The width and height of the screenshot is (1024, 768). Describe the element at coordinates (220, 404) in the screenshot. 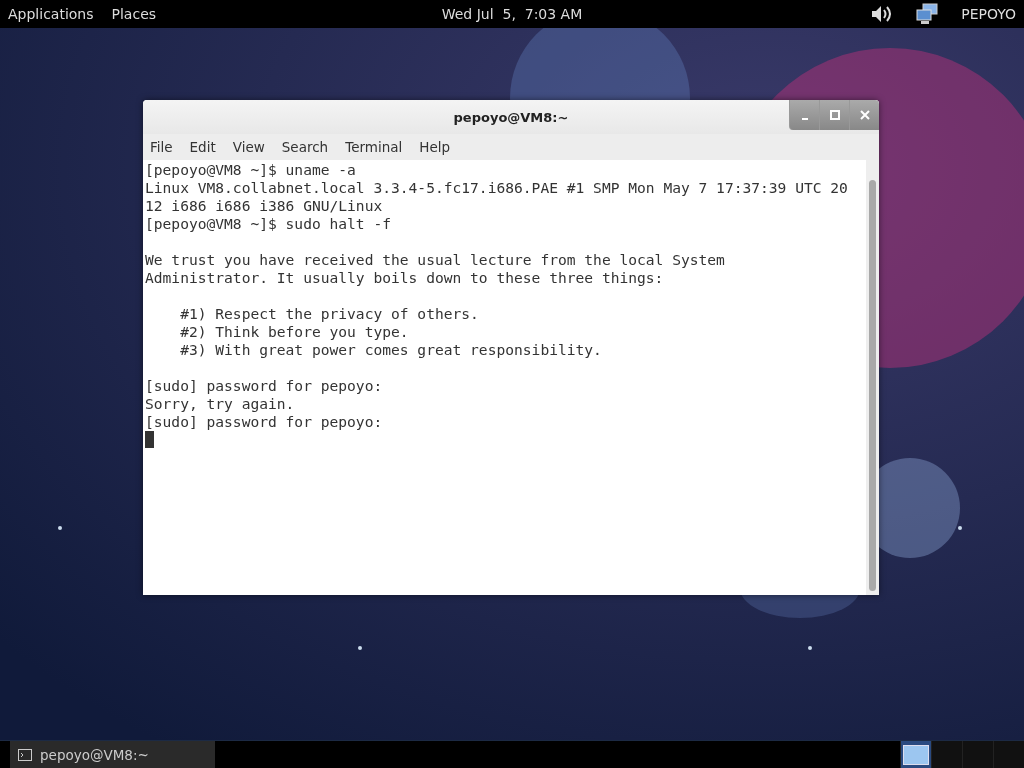

I see `terminal-line: Sorry, try again.` at that location.